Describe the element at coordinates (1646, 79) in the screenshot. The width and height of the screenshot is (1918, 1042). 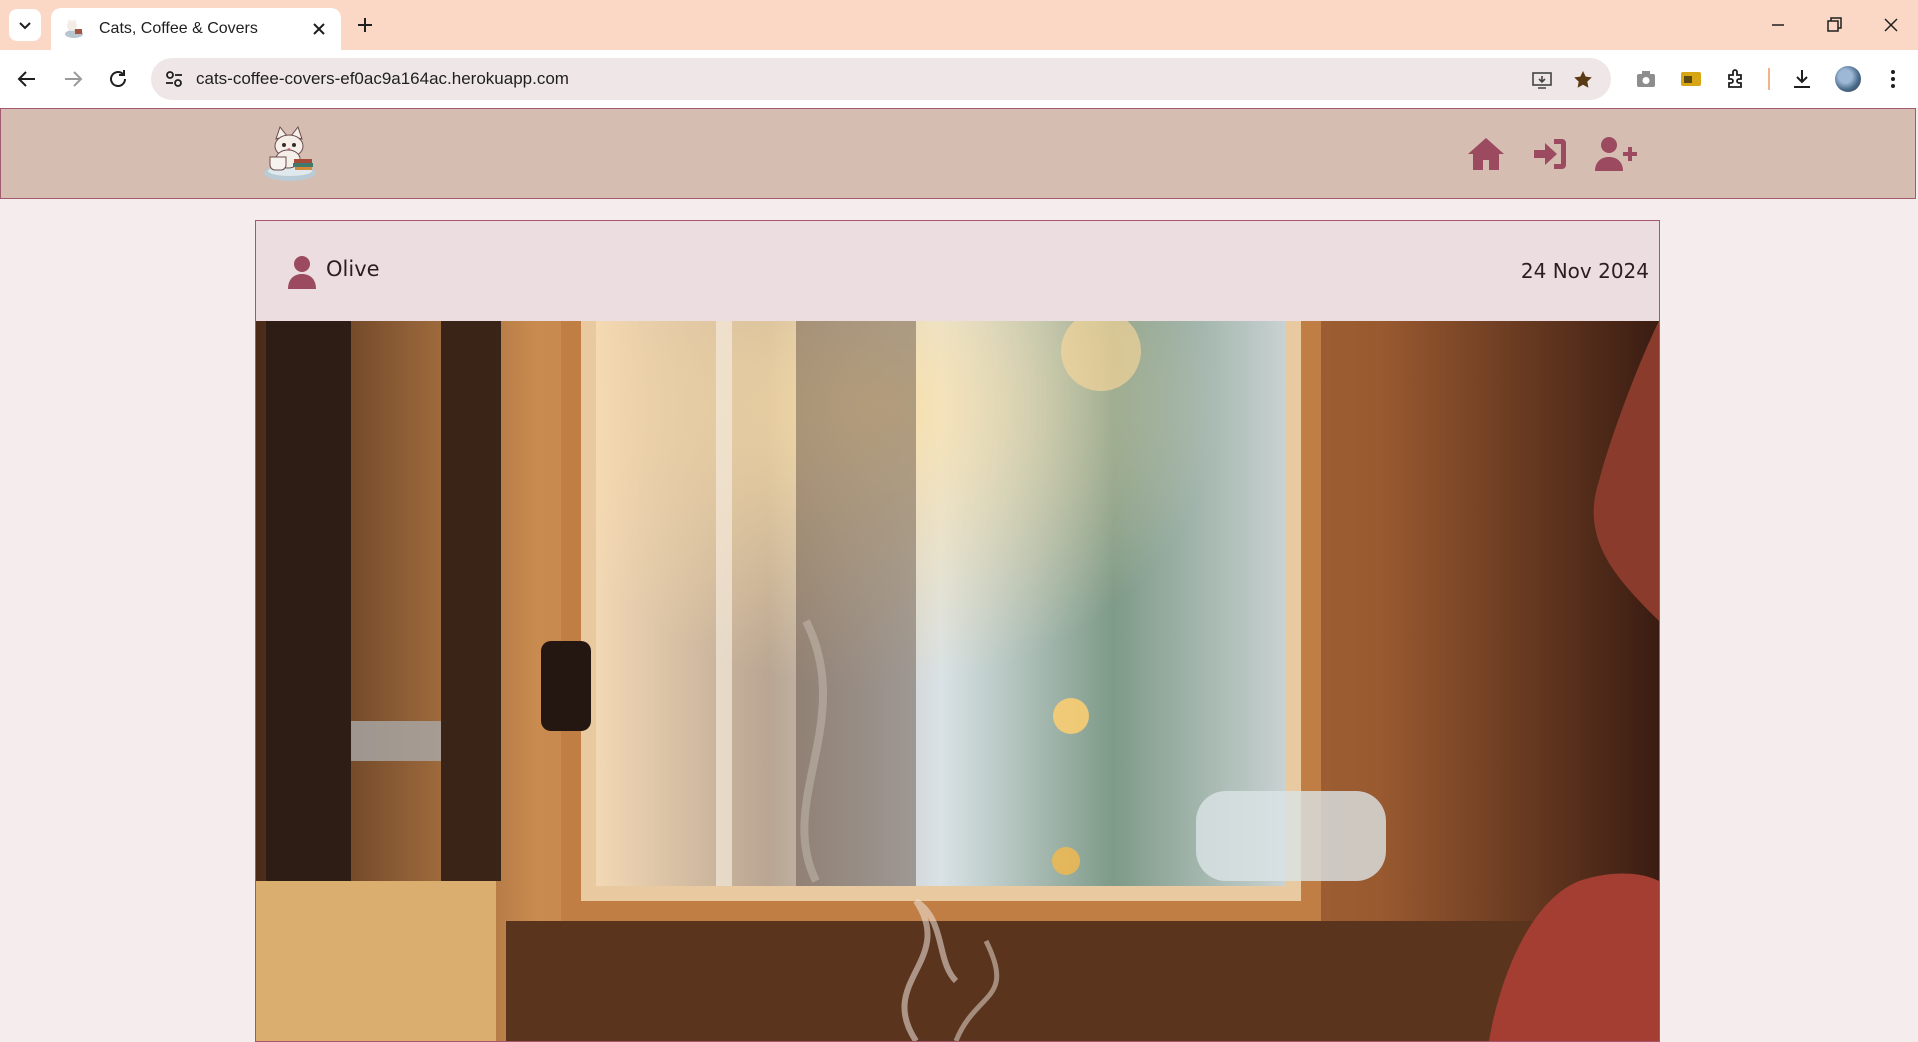
I see `camera-icon` at that location.